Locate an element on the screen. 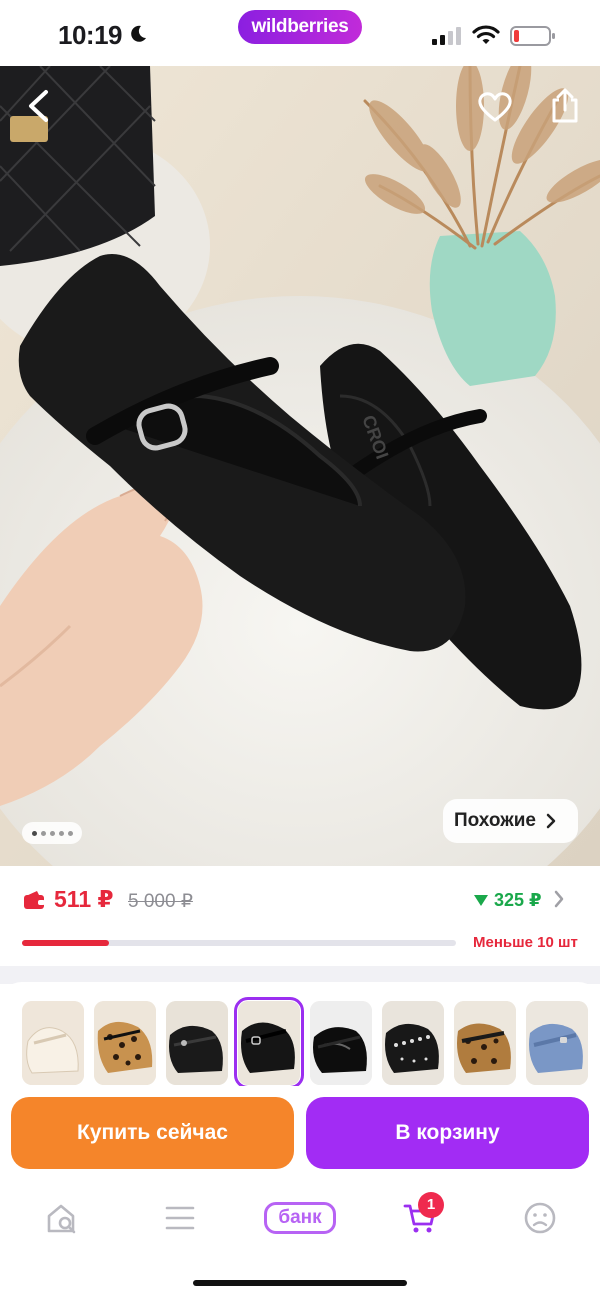 This screenshot has width=600, height=1297. status-bar: 10:19 wildberries is located at coordinates (300, 33).